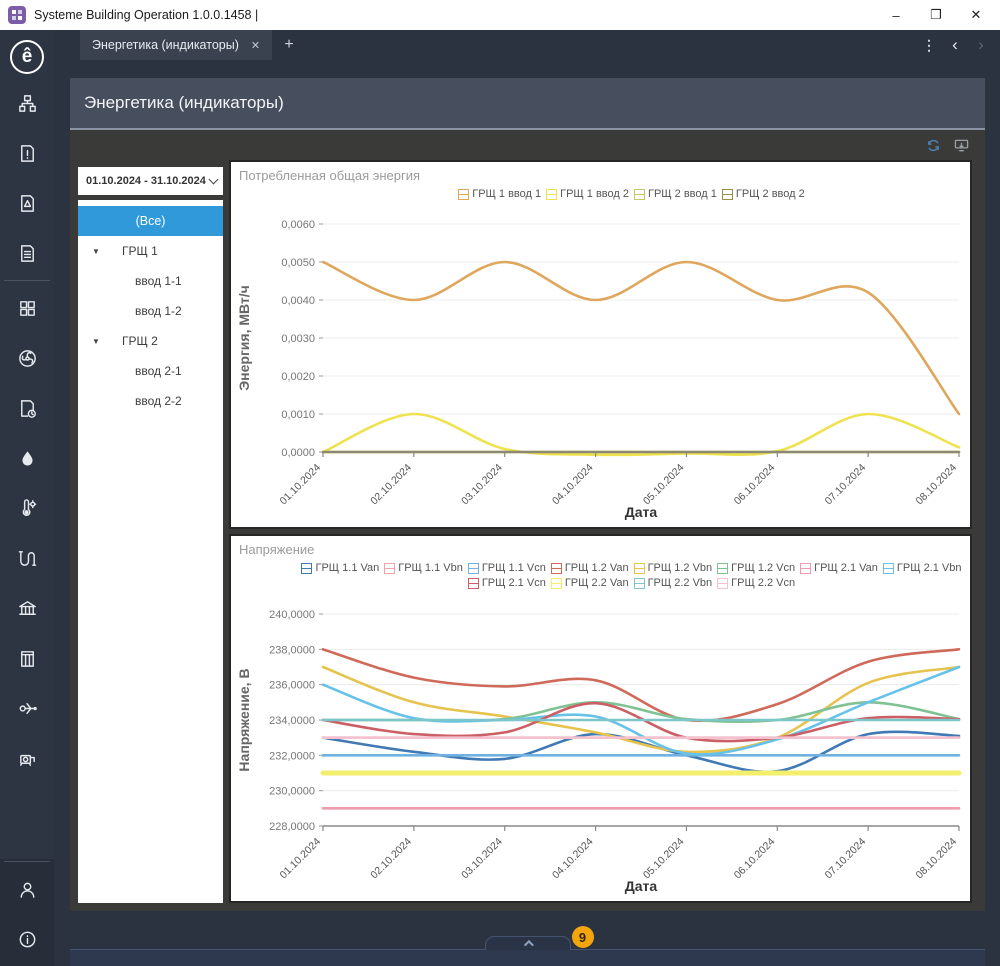  What do you see at coordinates (763, 568) in the screenshot?
I see `legend-label: ГРЩ 1.2 Vcn` at bounding box center [763, 568].